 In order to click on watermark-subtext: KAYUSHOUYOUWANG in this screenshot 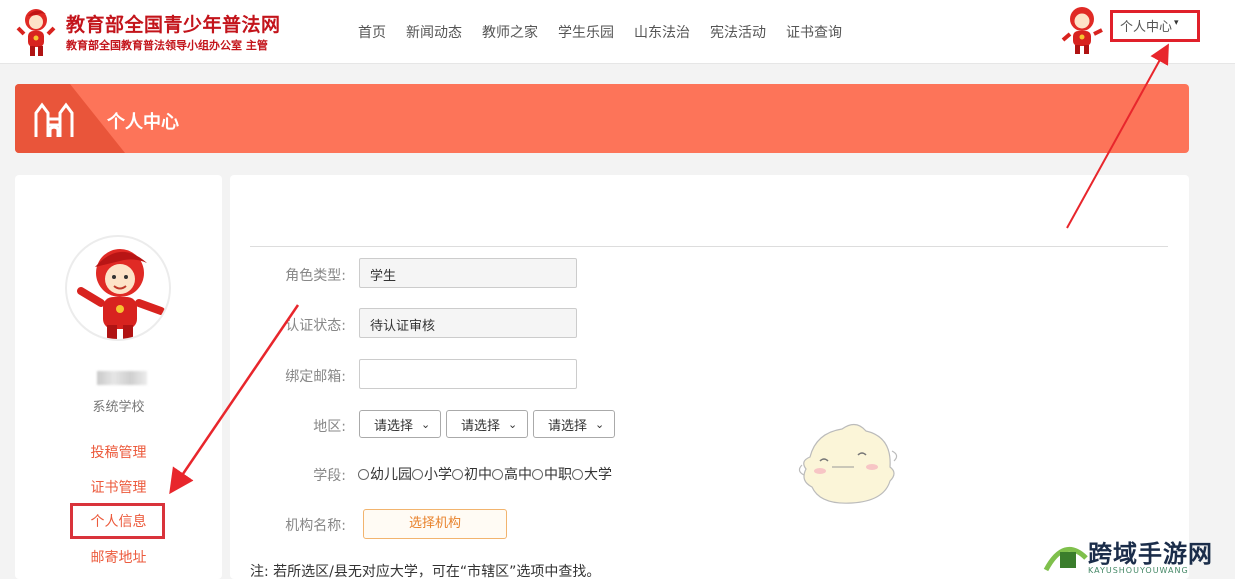, I will do `click(1138, 570)`.